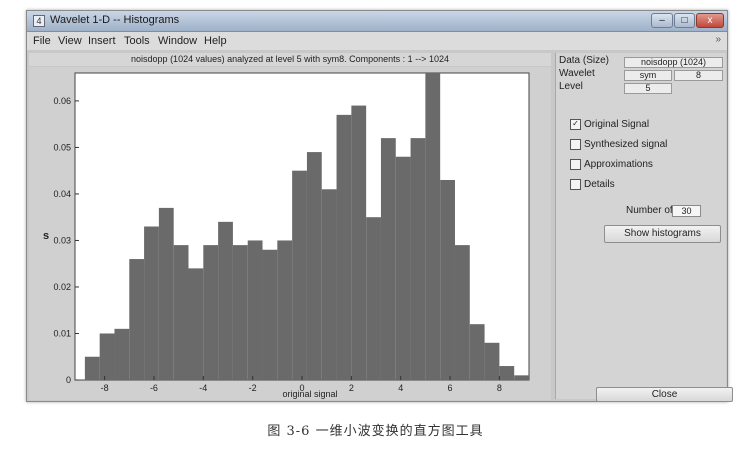 The image size is (751, 453). Describe the element at coordinates (215, 41) in the screenshot. I see `menu-help: Help` at that location.